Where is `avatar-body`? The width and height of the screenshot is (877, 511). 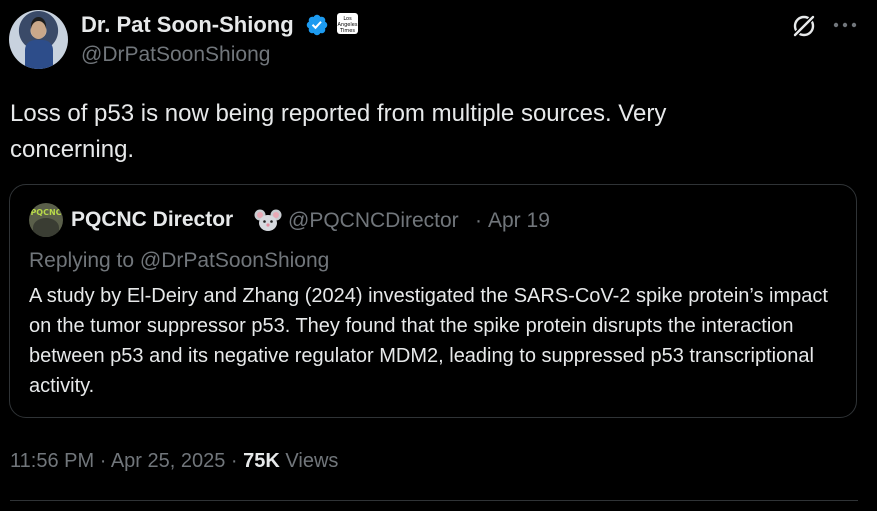 avatar-body is located at coordinates (39, 54).